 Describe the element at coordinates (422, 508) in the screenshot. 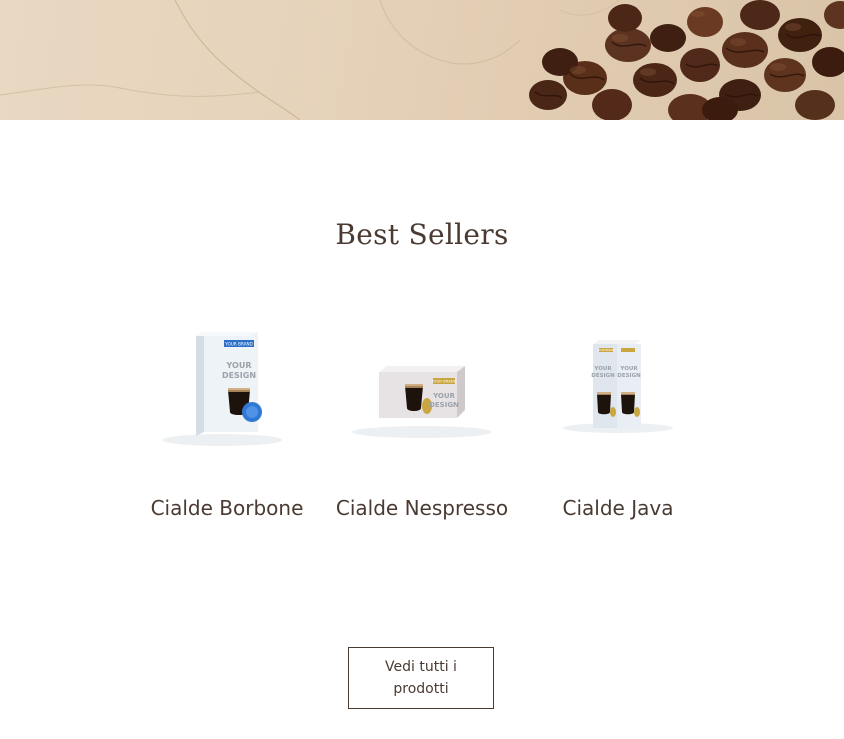

I see `product-name: Cialde Nespresso` at that location.